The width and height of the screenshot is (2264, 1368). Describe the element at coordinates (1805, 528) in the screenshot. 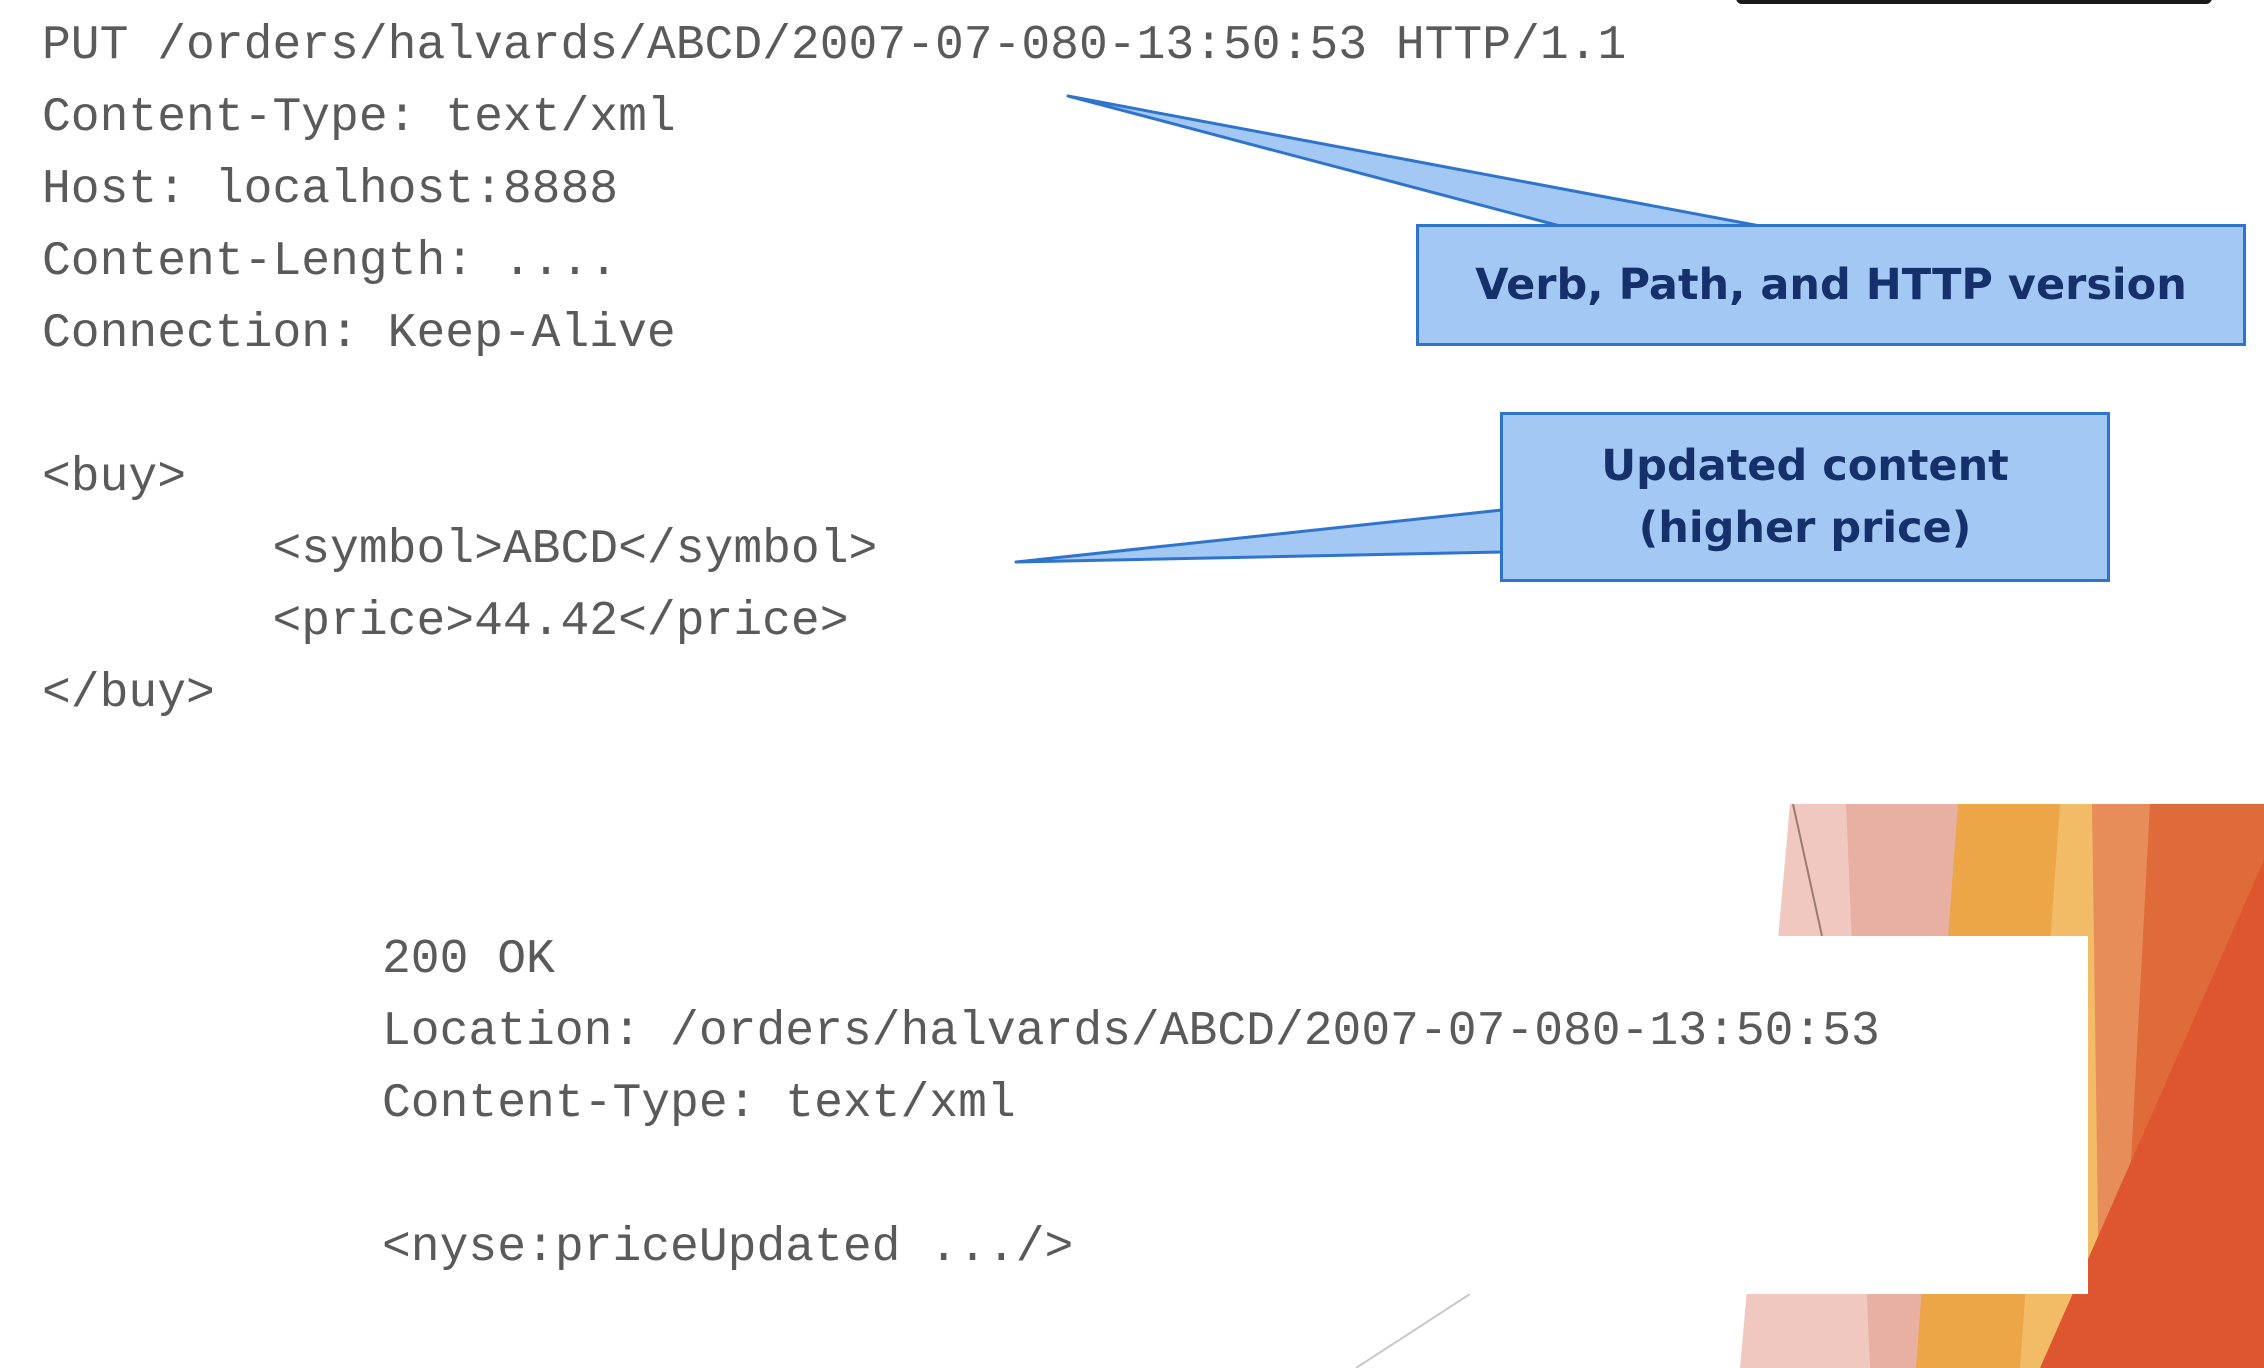

I see `callout-line-2: (higher price)` at that location.